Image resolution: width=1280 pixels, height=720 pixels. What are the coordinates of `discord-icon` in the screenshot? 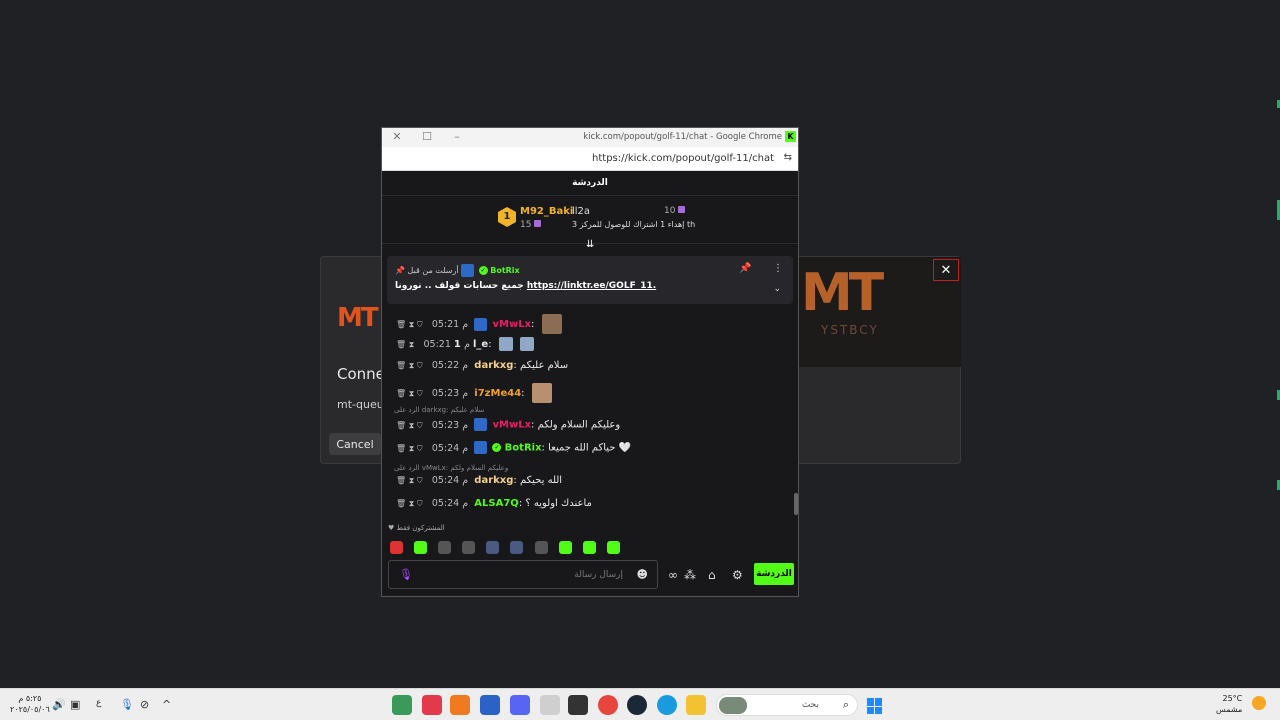 It's located at (520, 705).